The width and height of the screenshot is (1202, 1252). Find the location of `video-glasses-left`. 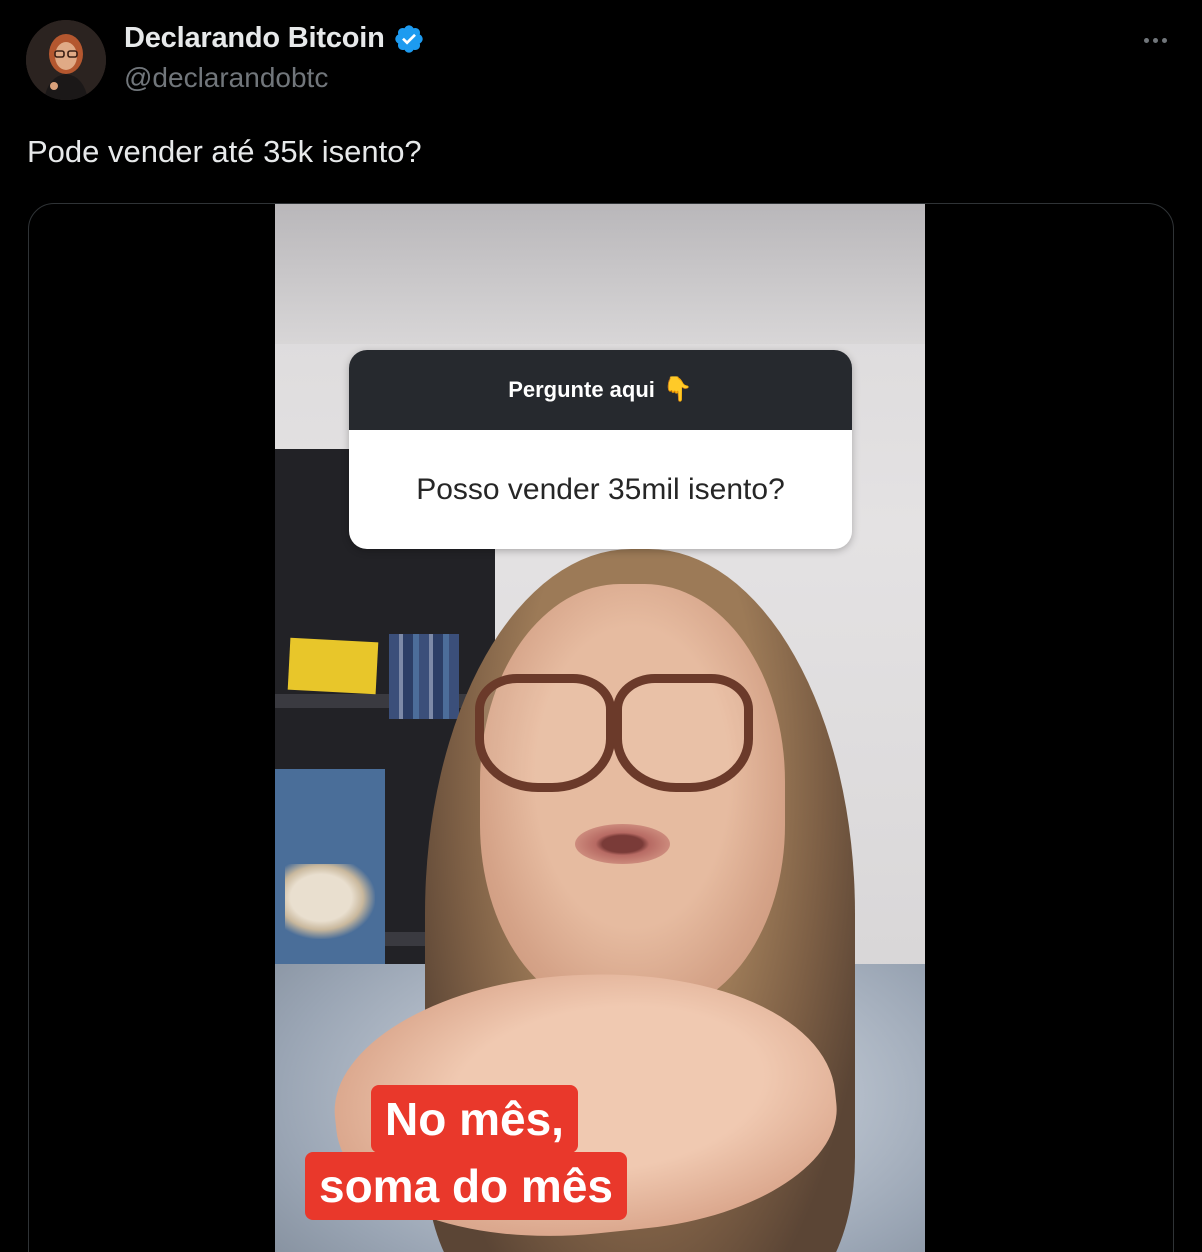

video-glasses-left is located at coordinates (545, 733).